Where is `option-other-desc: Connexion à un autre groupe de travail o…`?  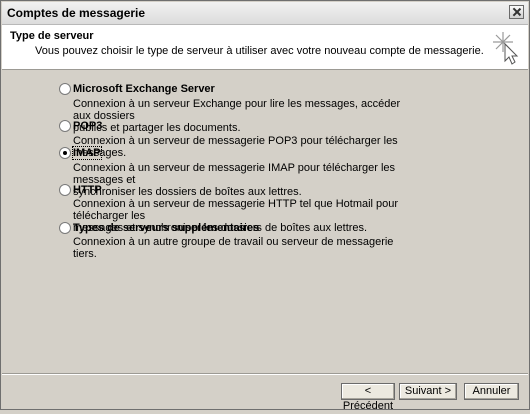 option-other-desc: Connexion à un autre groupe de travail o… is located at coordinates (238, 248).